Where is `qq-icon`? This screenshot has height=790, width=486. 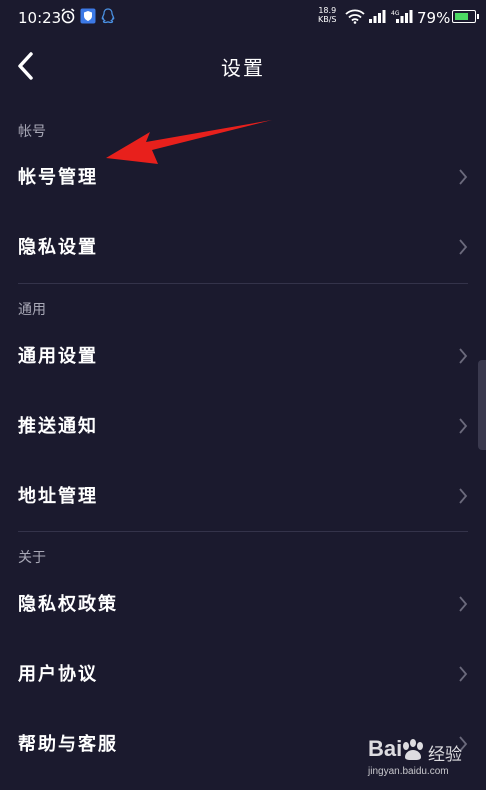
qq-icon is located at coordinates (108, 18).